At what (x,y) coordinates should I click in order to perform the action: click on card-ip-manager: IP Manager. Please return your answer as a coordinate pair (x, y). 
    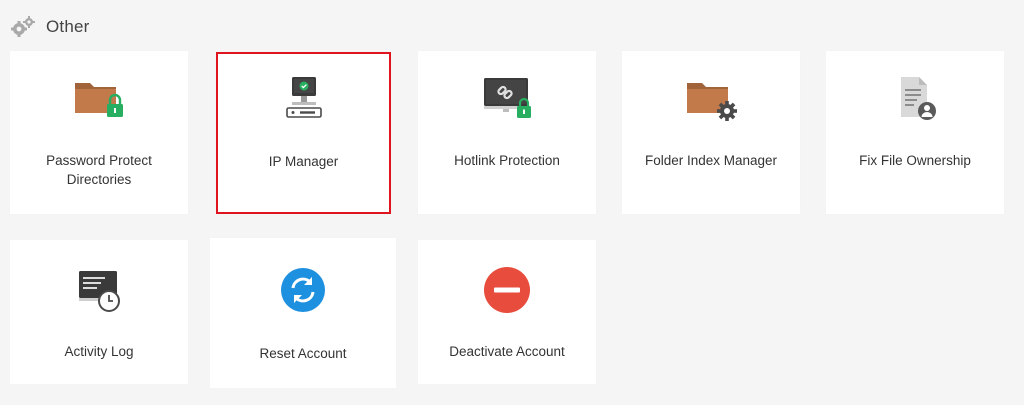
    Looking at the image, I should click on (303, 133).